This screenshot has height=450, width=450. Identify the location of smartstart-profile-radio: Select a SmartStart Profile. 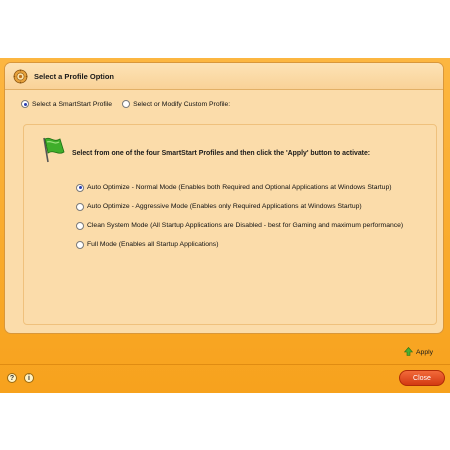
(66, 104).